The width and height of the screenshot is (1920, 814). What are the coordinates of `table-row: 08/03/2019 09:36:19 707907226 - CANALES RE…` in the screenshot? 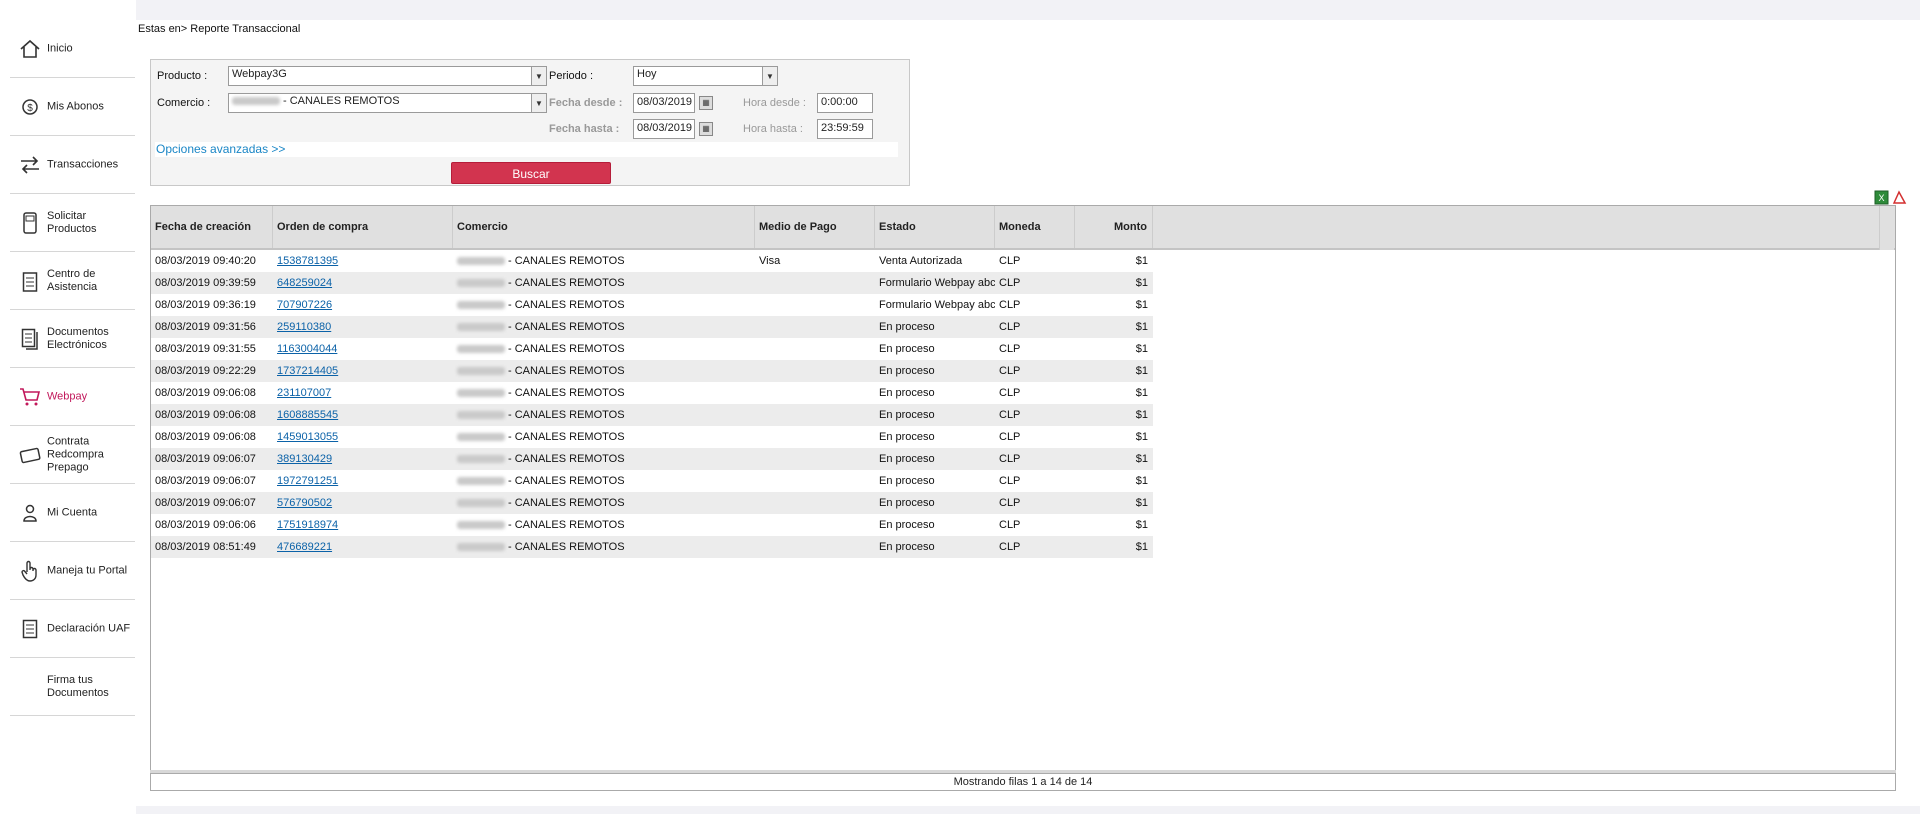 It's located at (652, 305).